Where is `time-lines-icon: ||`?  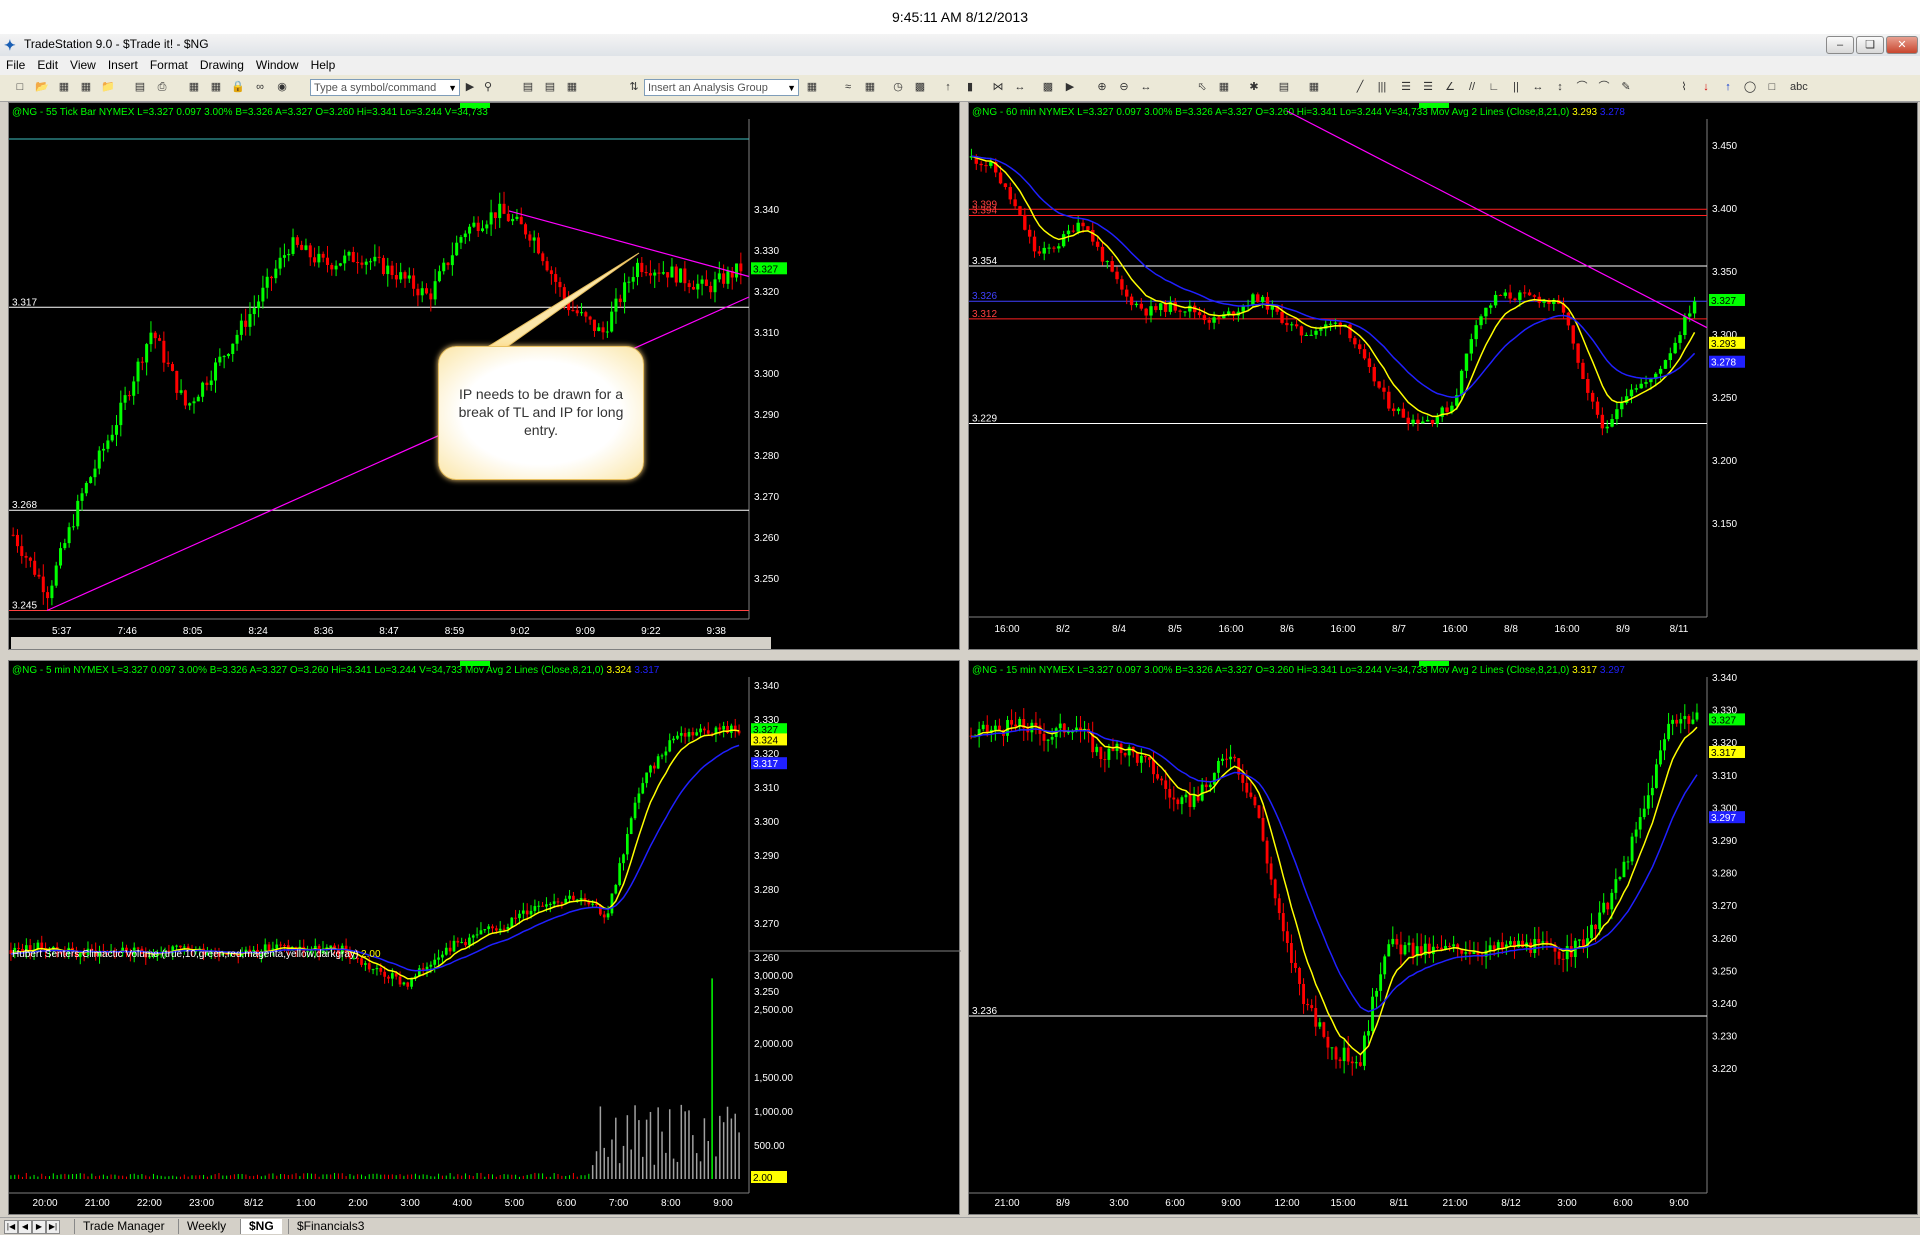 time-lines-icon: || is located at coordinates (1516, 87).